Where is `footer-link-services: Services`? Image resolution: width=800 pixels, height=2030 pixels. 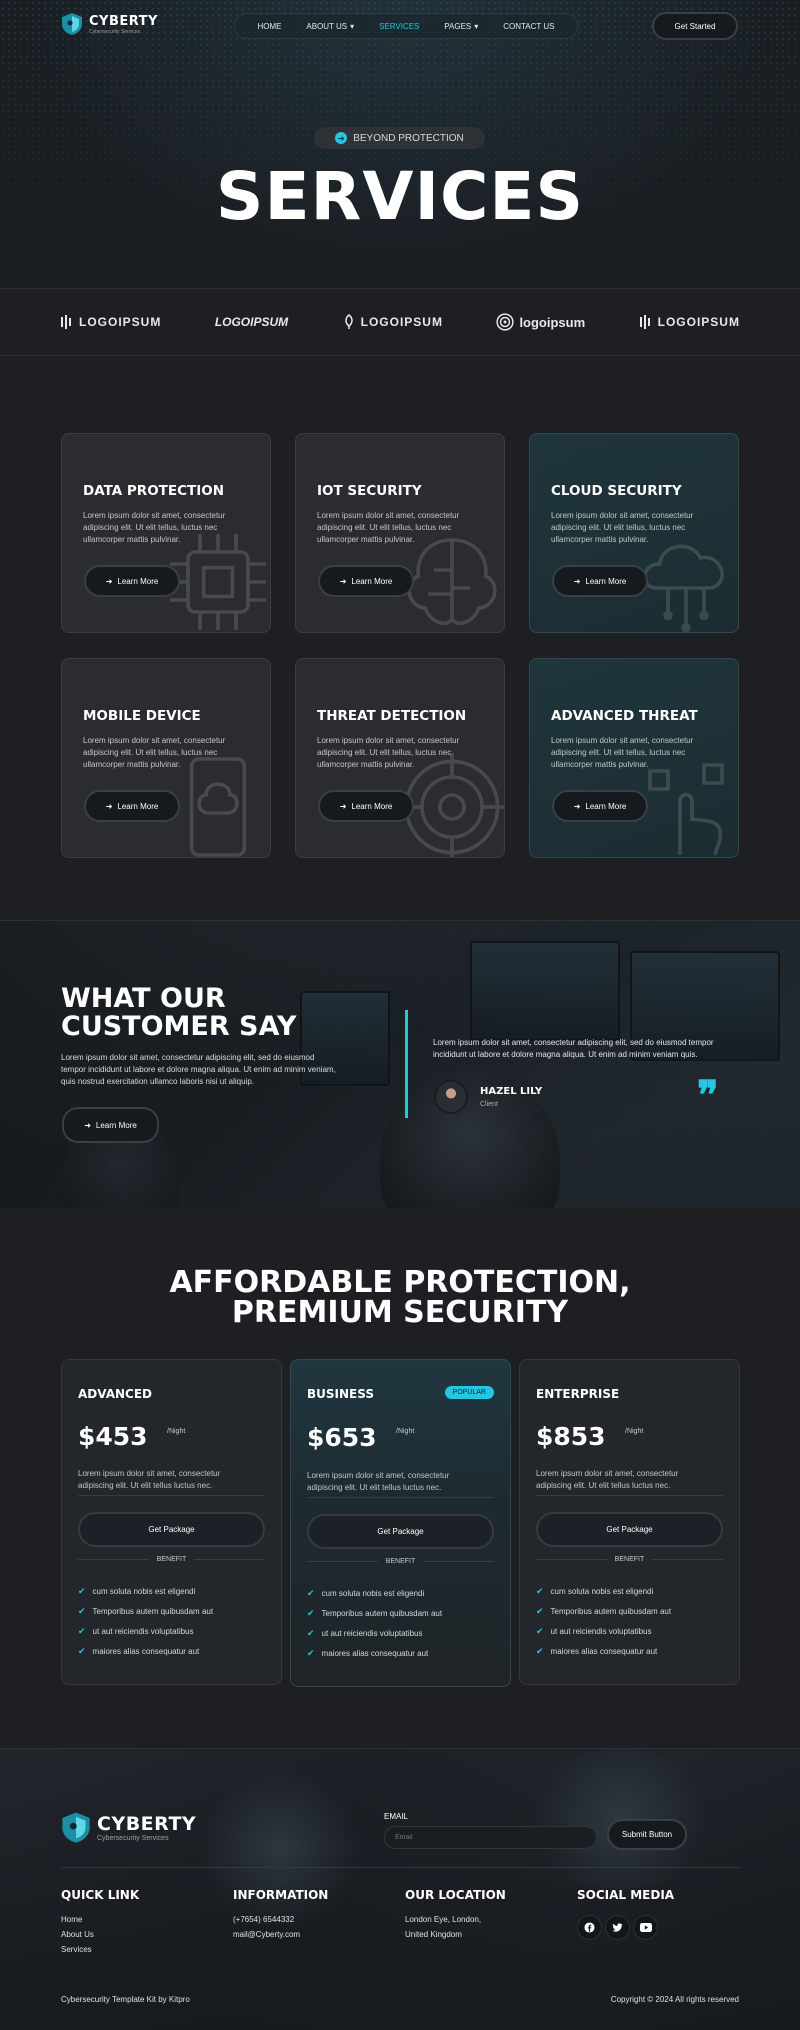
footer-link-services: Services is located at coordinates (77, 1949).